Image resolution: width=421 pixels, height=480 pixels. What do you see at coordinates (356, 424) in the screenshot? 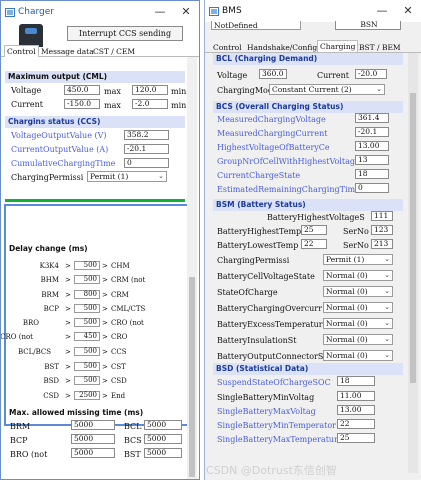
I see `bsd-field: 22` at bounding box center [356, 424].